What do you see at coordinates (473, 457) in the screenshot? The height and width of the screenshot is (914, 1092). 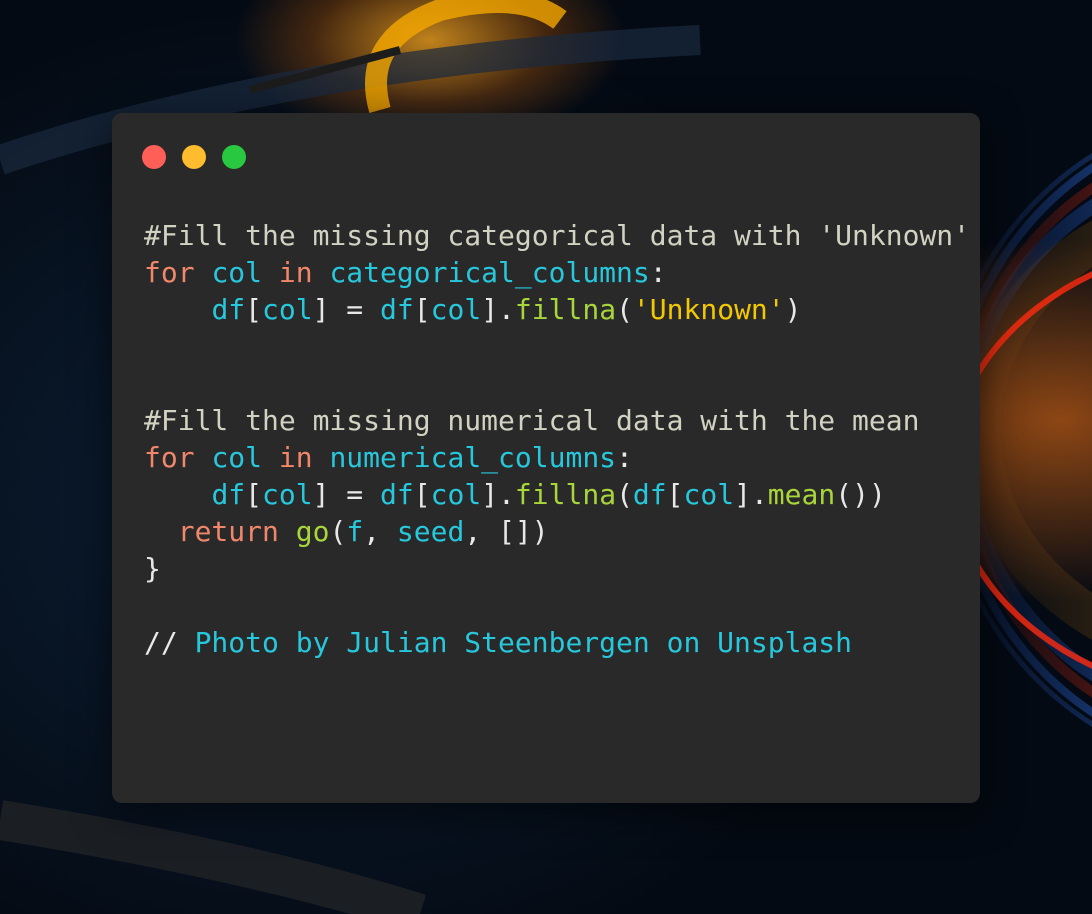 I see `identifier-numerical-columns: numerical_columns` at bounding box center [473, 457].